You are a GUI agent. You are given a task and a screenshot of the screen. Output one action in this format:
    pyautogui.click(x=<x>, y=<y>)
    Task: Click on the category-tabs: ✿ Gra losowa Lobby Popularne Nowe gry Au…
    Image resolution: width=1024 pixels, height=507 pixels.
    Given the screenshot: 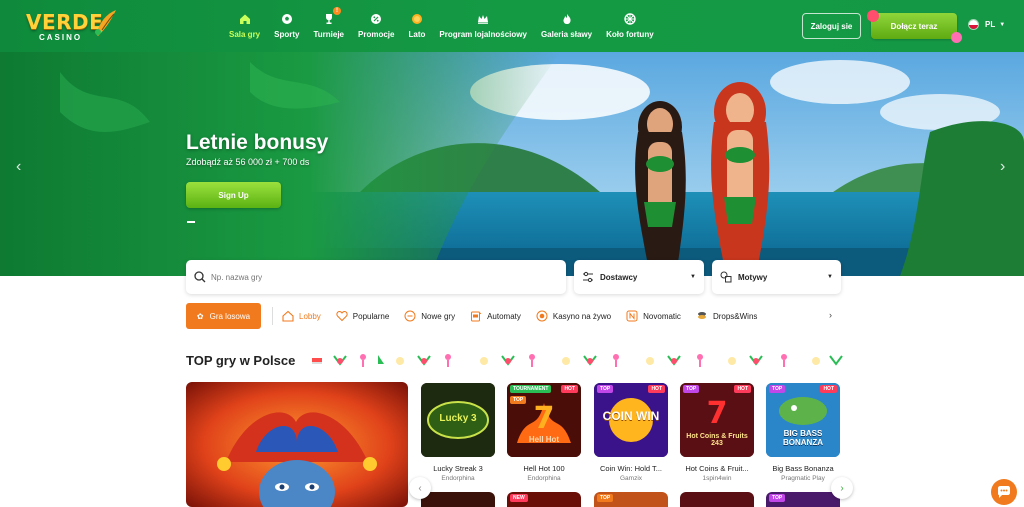 What is the action you would take?
    pyautogui.click(x=513, y=316)
    